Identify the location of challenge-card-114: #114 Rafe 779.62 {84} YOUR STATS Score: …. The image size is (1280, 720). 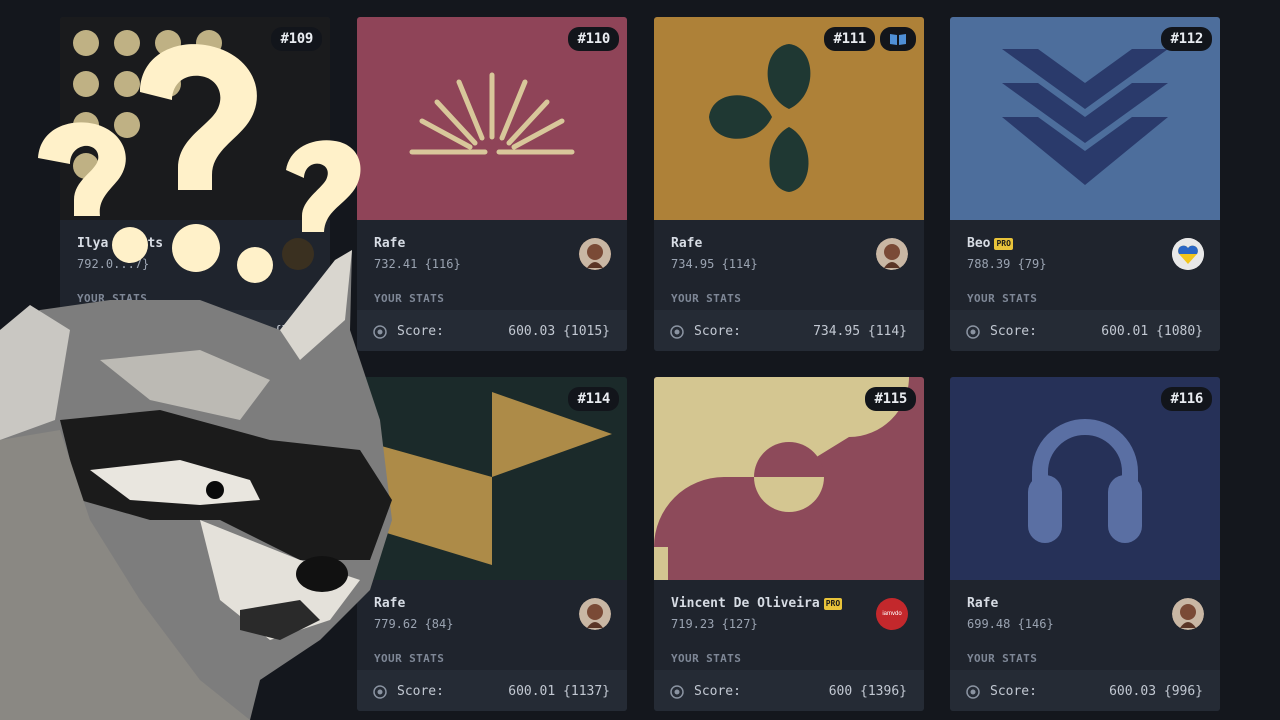
(492, 544).